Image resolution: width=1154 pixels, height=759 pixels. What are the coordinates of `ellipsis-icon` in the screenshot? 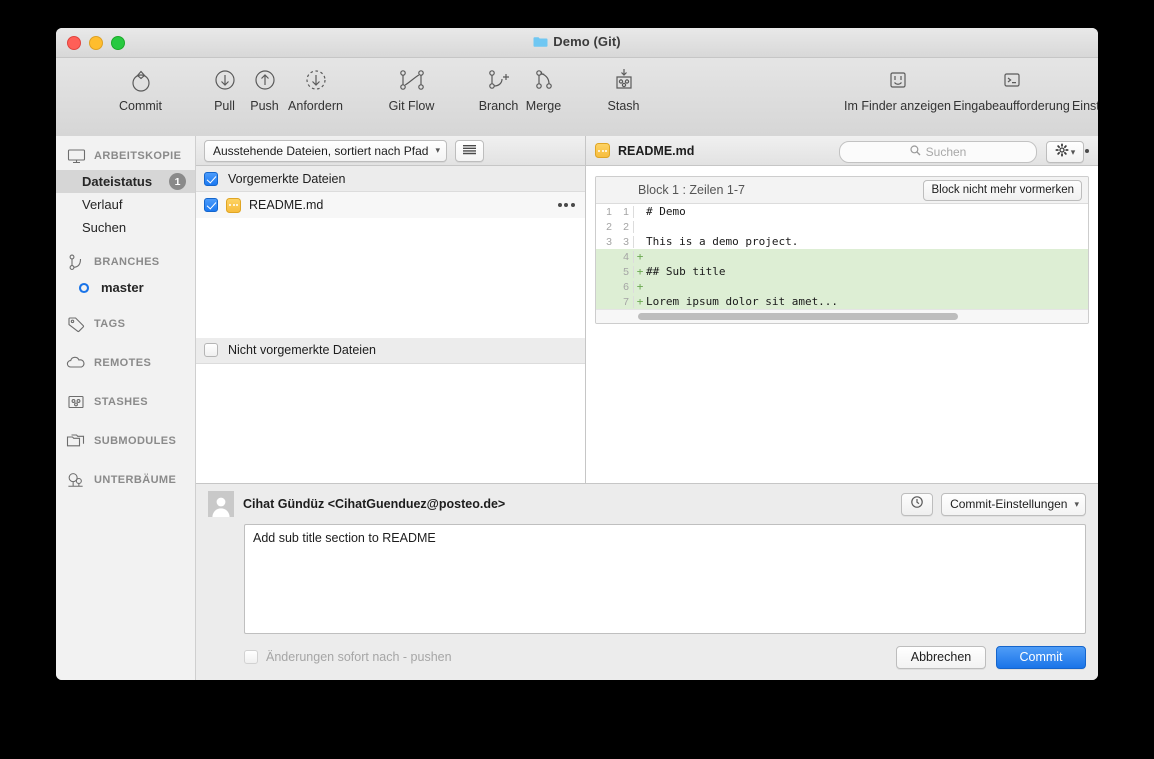 It's located at (566, 205).